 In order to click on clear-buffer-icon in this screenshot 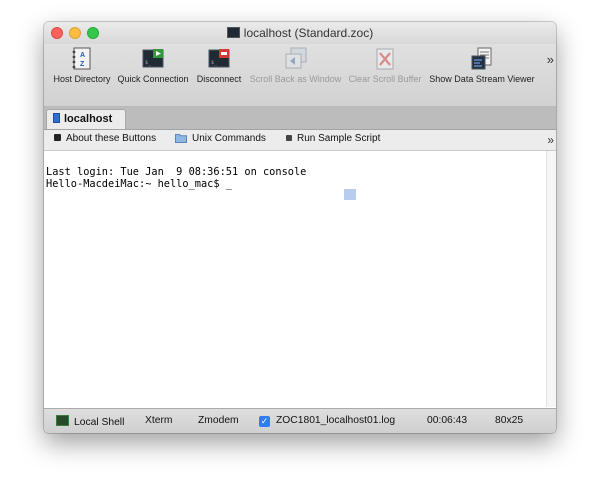, I will do `click(385, 59)`.